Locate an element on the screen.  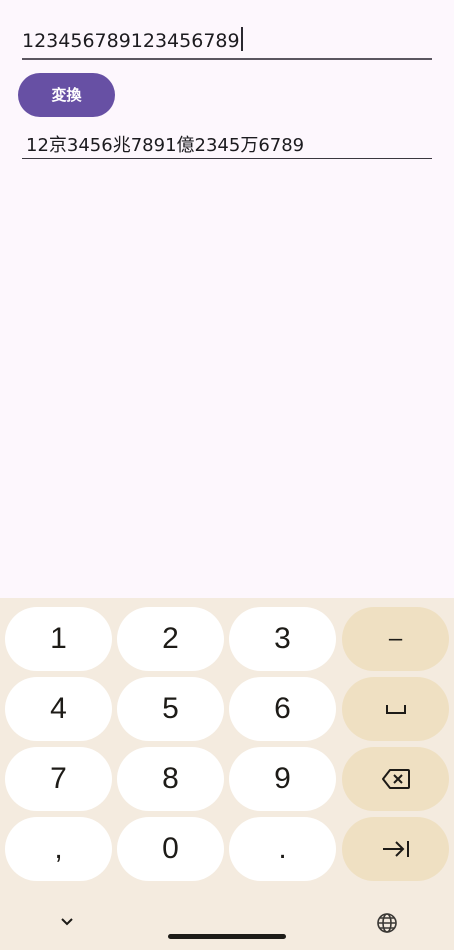
key-8: 8 is located at coordinates (170, 779).